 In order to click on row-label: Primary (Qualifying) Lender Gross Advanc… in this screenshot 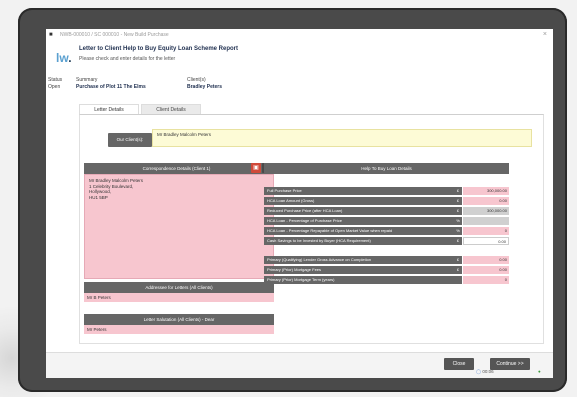, I will do `click(359, 260)`.